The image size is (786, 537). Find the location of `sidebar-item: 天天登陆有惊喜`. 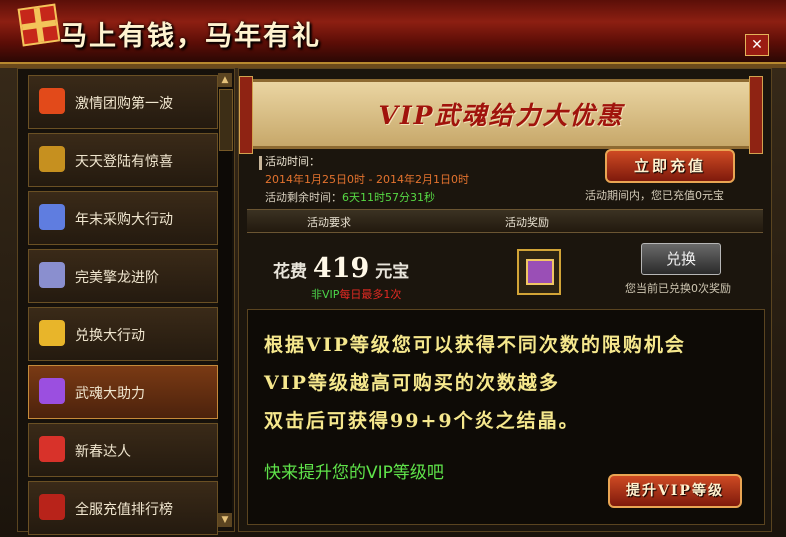

sidebar-item: 天天登陆有惊喜 is located at coordinates (123, 160).